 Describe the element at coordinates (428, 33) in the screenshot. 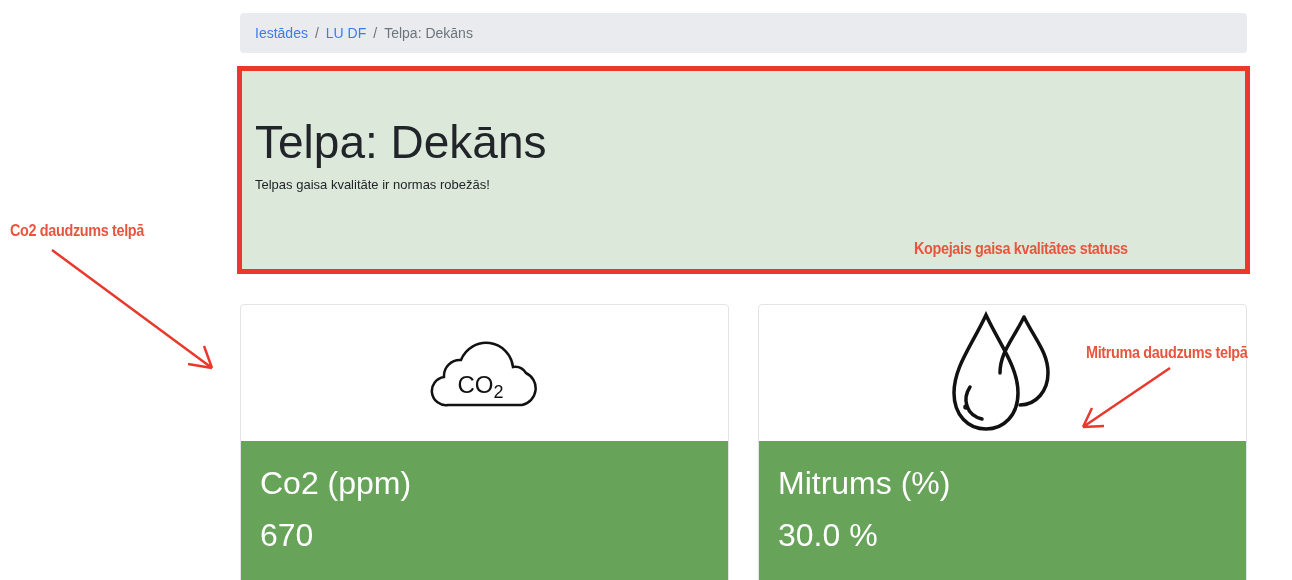

I see `breadcrumb-current: Telpa: Dekāns` at that location.